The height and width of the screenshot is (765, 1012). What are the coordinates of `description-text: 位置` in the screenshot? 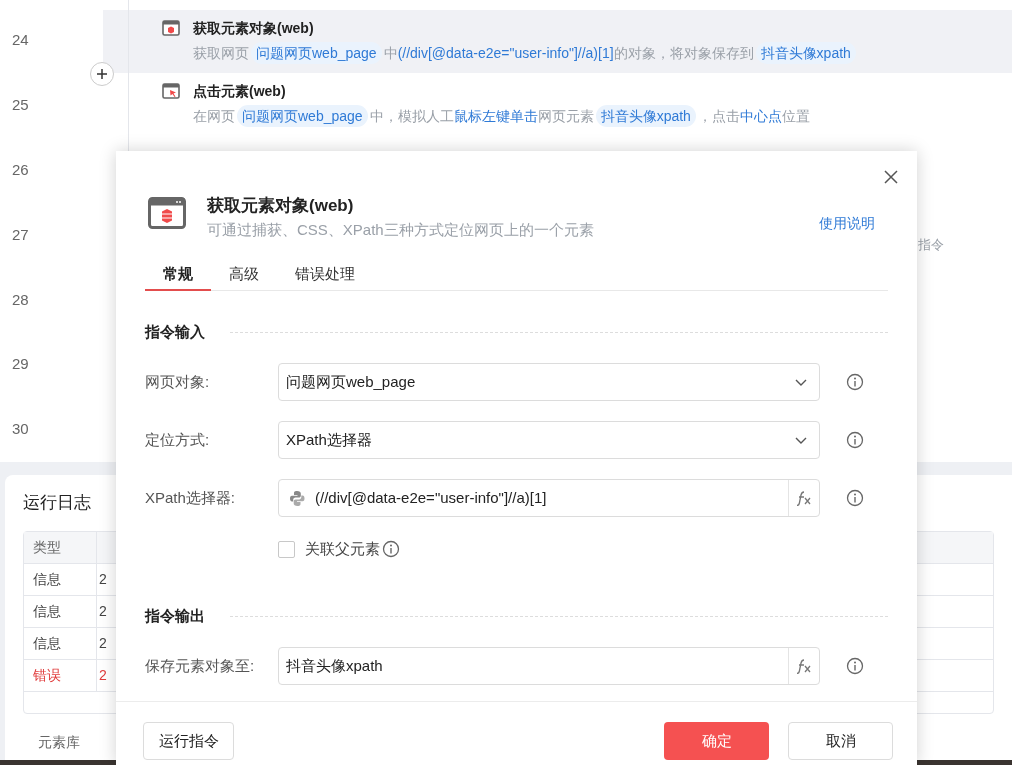 It's located at (795, 116).